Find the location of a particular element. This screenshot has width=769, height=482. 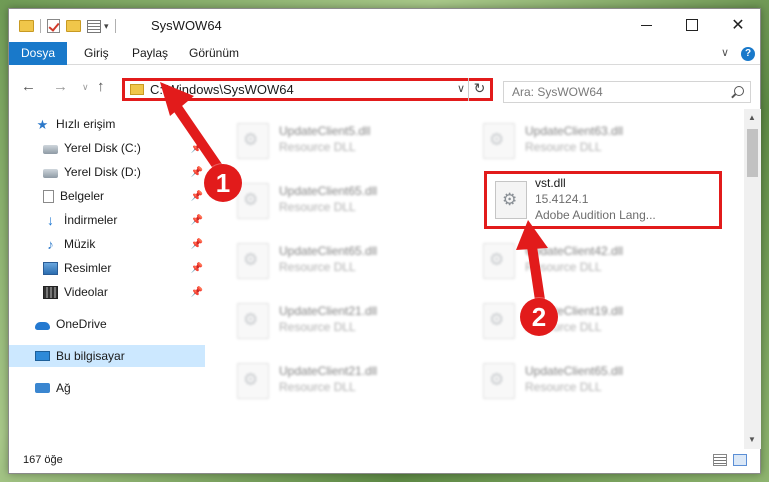

refresh-icon: ↻ is located at coordinates (479, 89).